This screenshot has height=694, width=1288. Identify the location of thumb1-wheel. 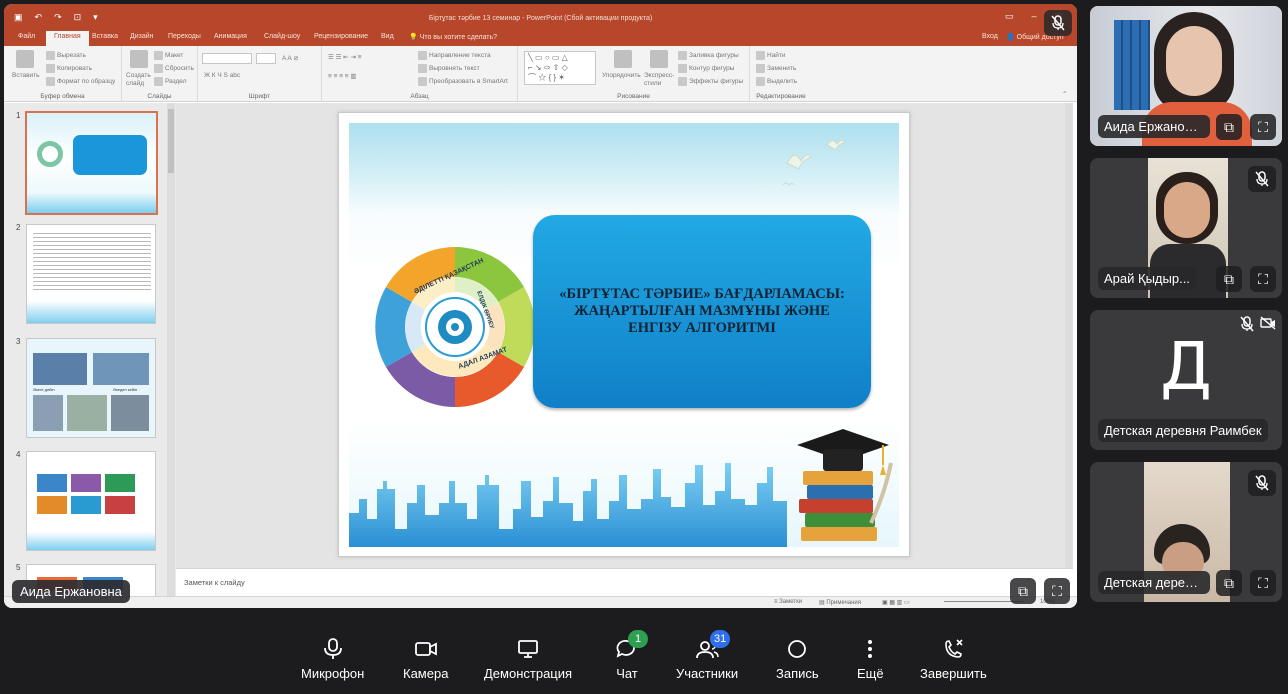
(50, 154).